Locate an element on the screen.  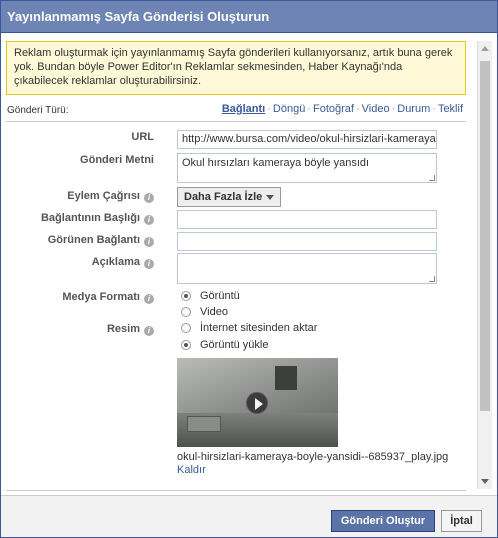
cta-label: Eylem Çağrısı i is located at coordinates (110, 196).